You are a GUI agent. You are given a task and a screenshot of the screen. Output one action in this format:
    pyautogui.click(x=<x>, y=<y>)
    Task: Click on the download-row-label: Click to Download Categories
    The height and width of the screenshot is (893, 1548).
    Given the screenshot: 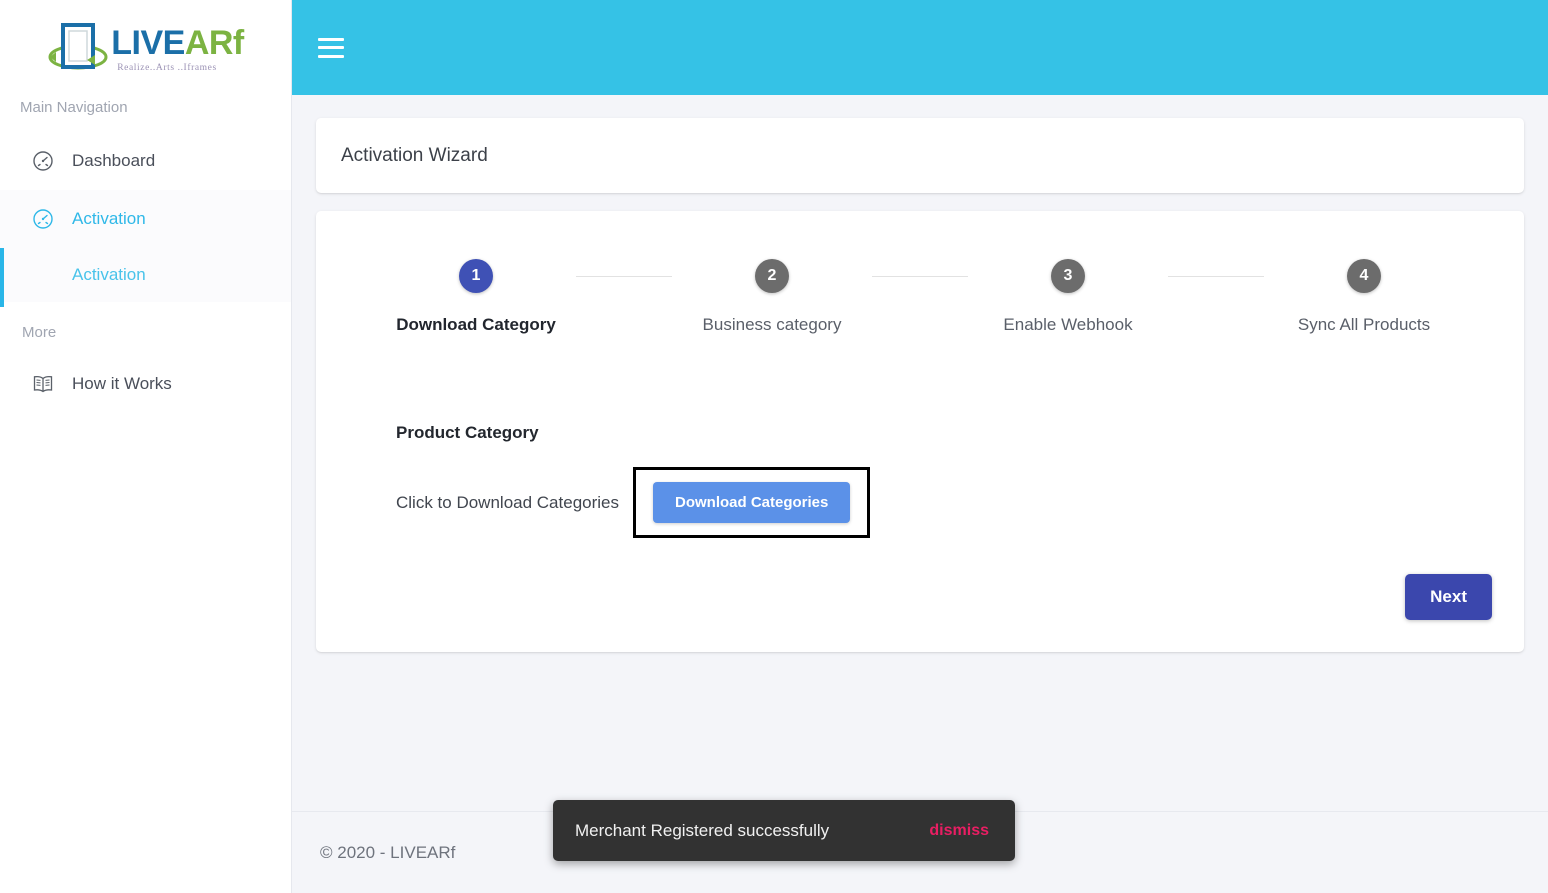 What is the action you would take?
    pyautogui.click(x=507, y=502)
    